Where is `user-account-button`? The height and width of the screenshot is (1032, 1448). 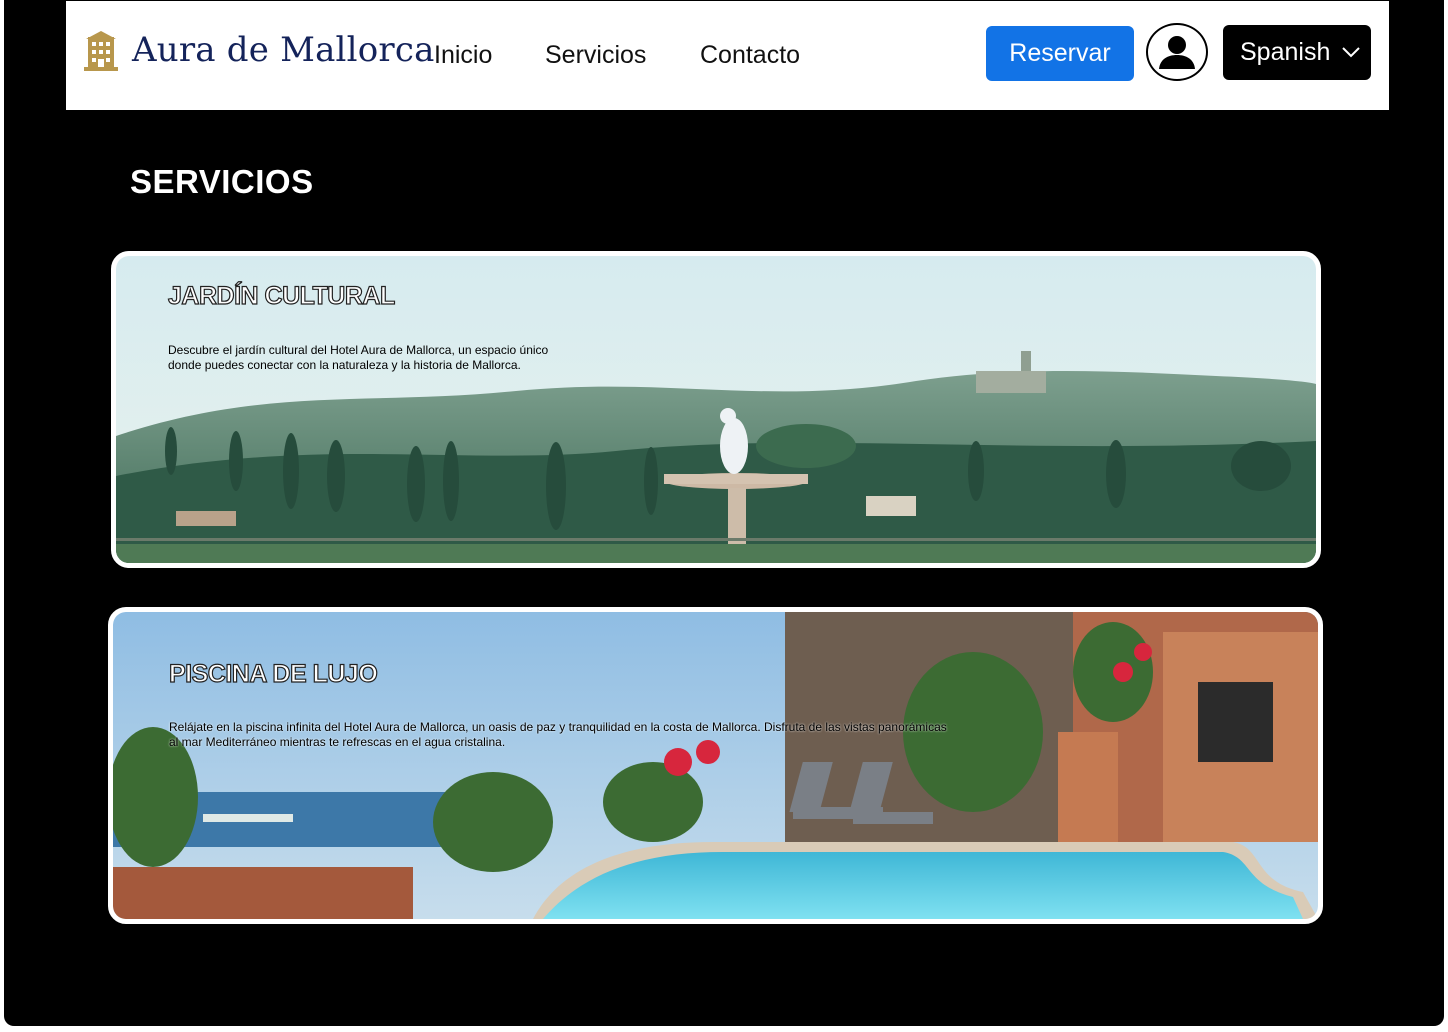
user-account-button is located at coordinates (1177, 52).